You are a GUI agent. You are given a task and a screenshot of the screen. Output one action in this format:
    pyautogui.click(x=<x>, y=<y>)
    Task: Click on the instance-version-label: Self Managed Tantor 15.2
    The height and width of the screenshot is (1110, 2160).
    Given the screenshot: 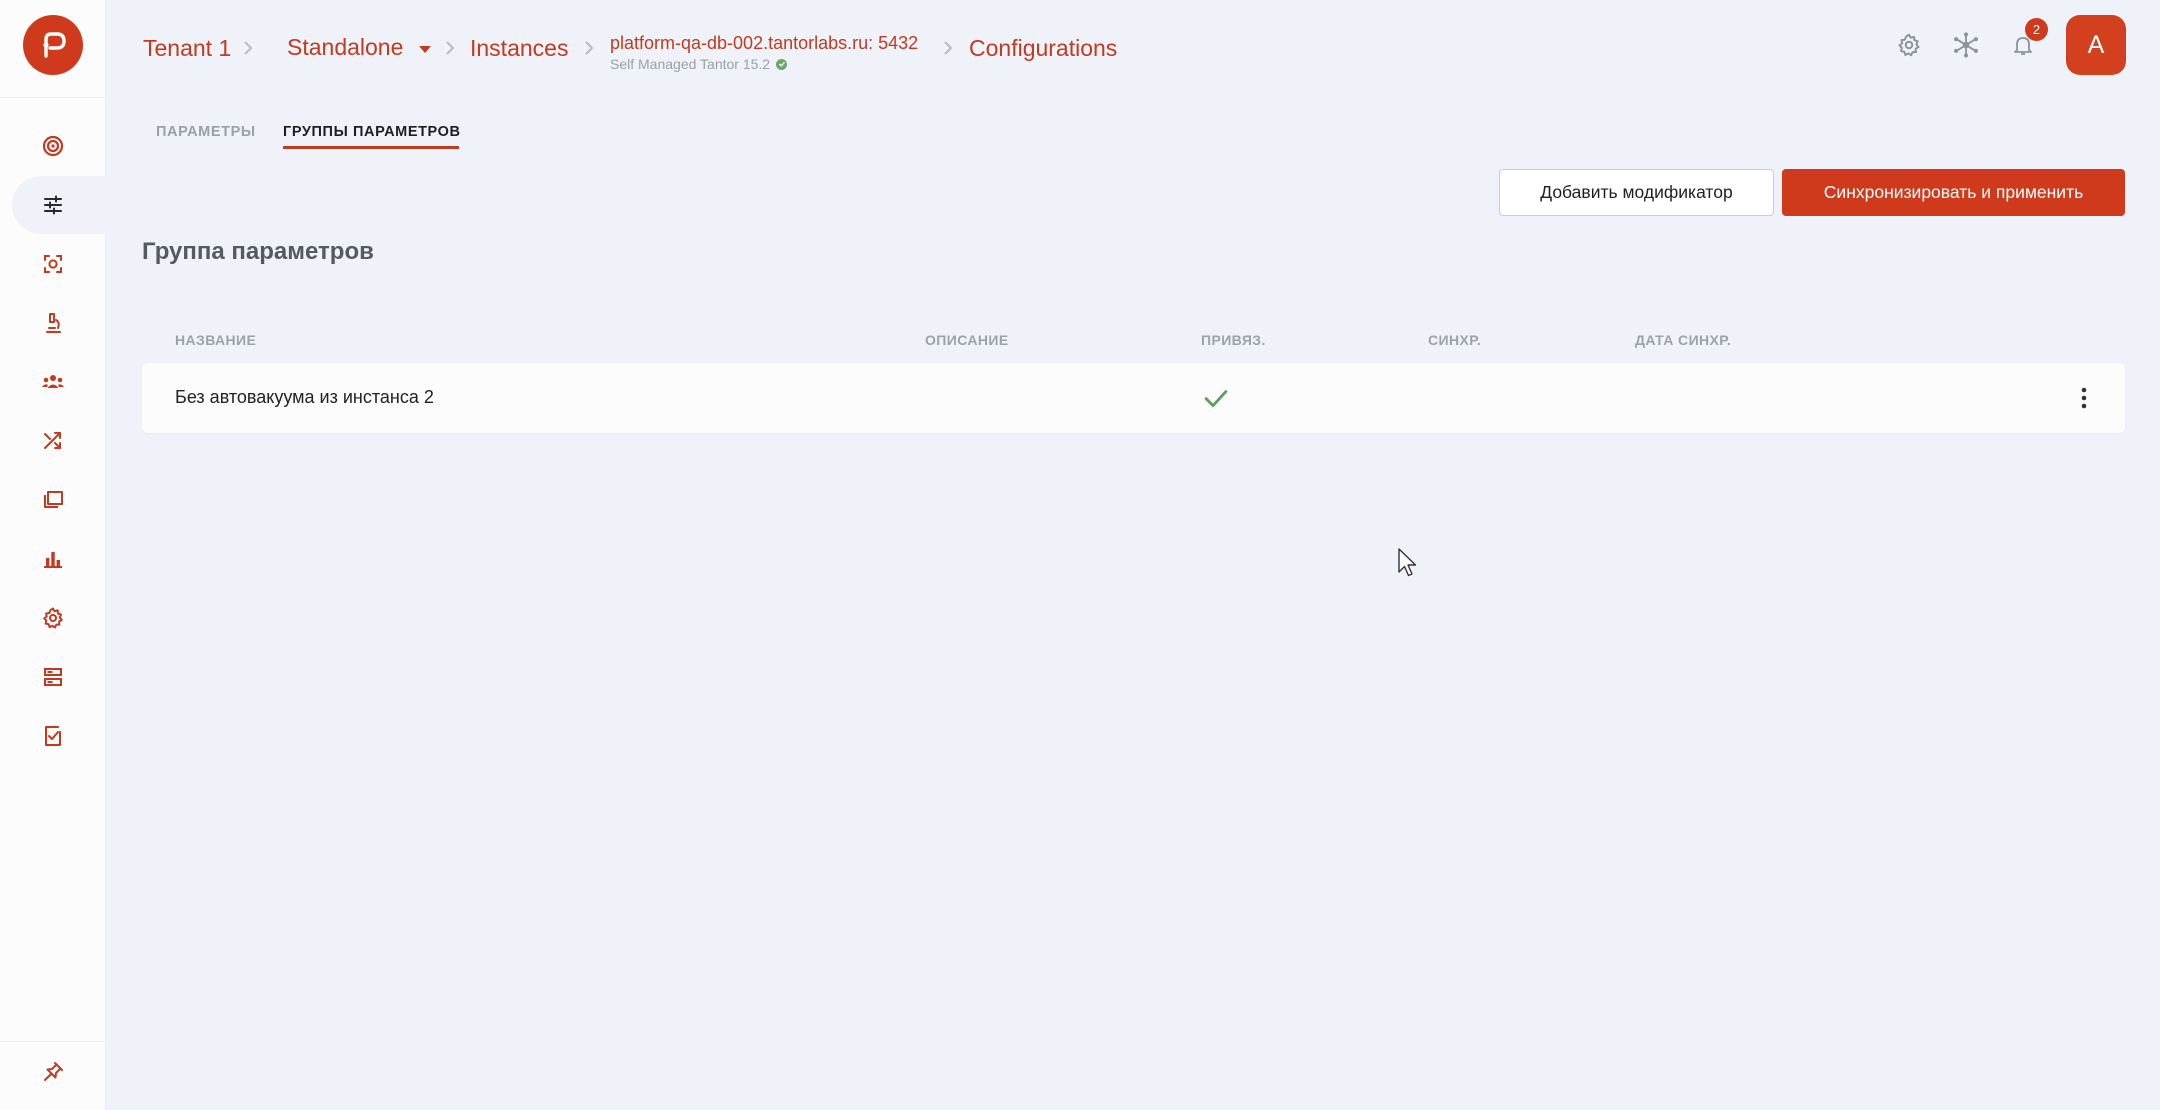 What is the action you would take?
    pyautogui.click(x=690, y=64)
    